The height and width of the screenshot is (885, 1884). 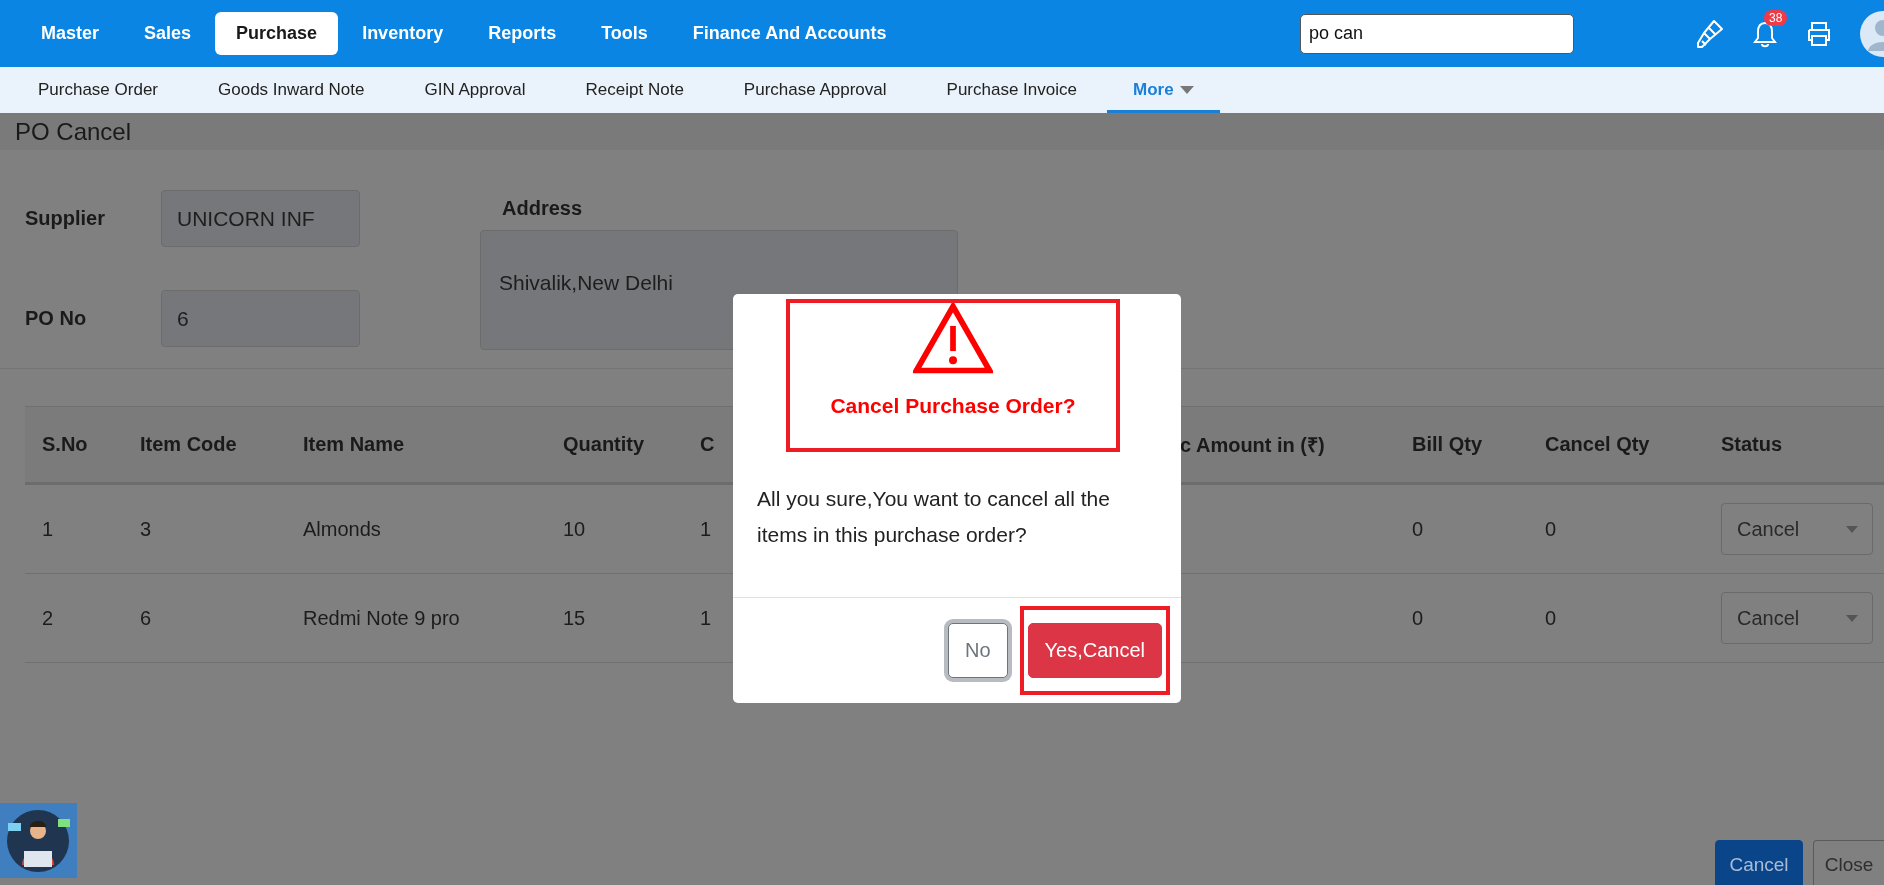 I want to click on table-cell: Almonds, so click(x=342, y=529).